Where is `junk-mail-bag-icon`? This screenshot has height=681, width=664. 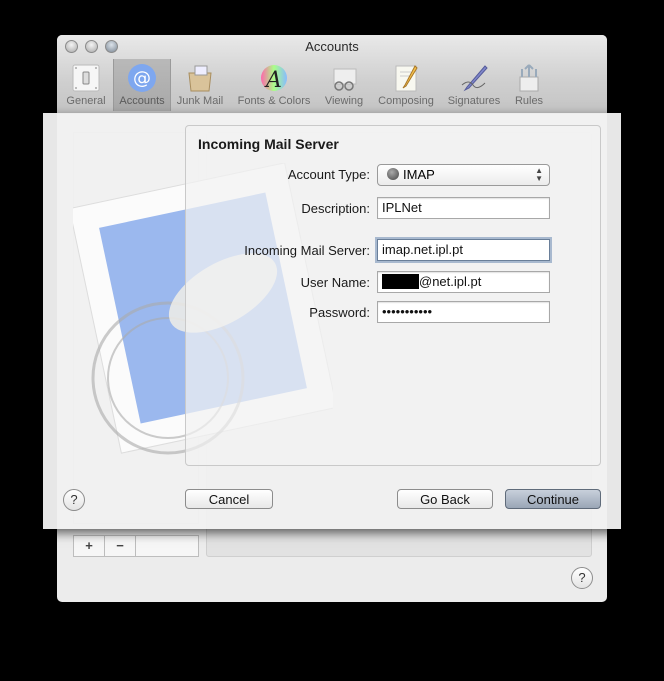 junk-mail-bag-icon is located at coordinates (200, 78).